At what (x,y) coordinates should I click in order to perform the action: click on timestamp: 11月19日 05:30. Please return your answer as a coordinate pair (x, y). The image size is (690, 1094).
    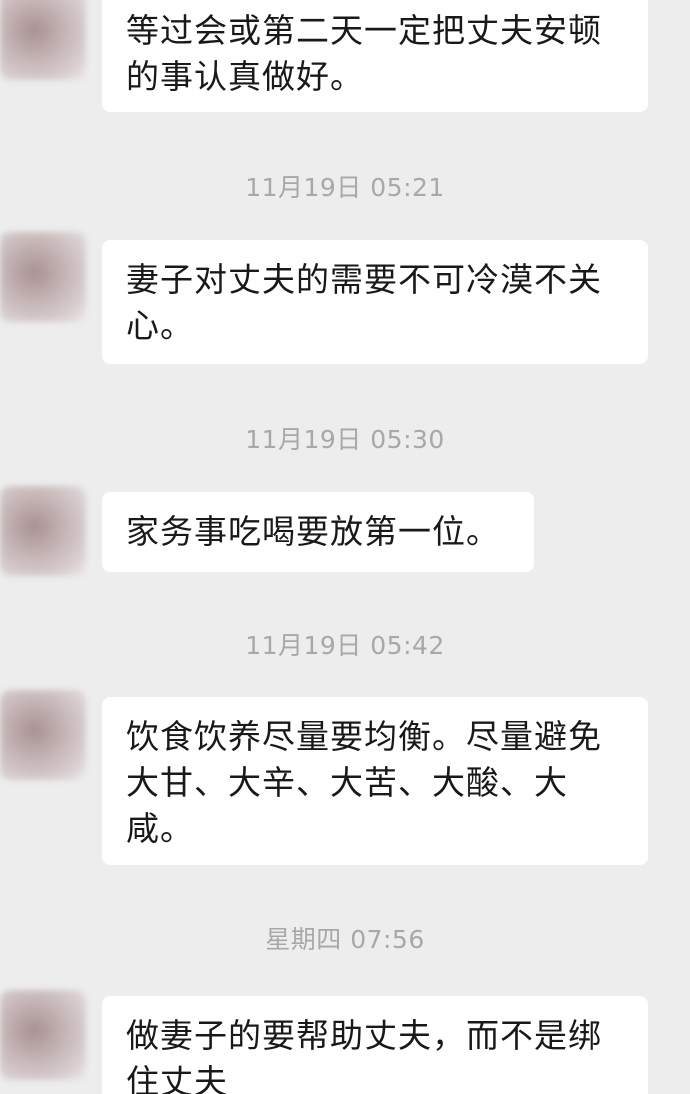
    Looking at the image, I should click on (345, 439).